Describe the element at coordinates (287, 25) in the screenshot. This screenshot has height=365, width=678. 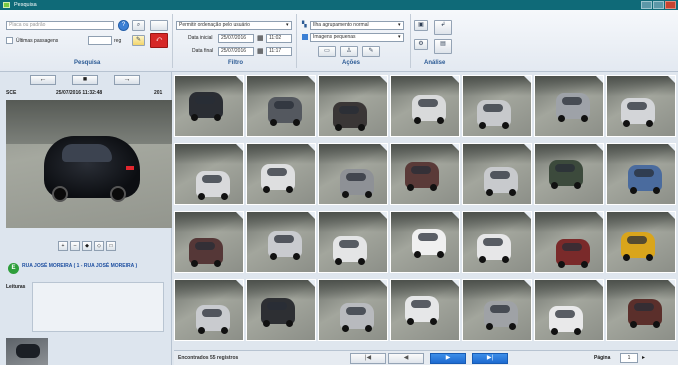
I see `chevron-down-icon: ▾` at that location.